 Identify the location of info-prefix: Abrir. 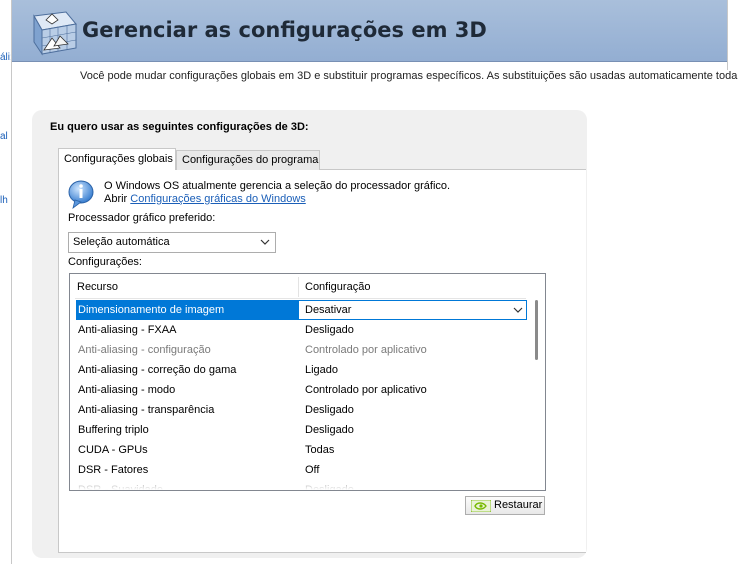
(116, 199).